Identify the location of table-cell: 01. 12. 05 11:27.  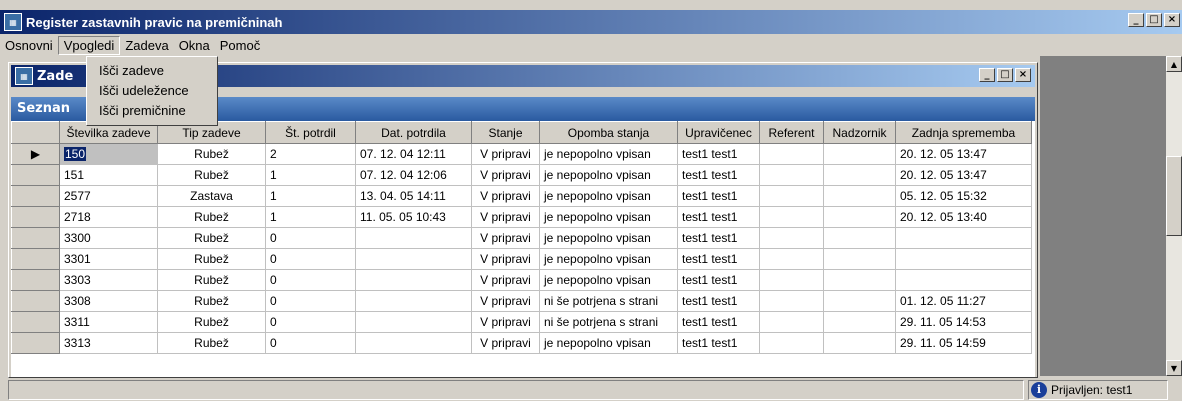
(963, 301).